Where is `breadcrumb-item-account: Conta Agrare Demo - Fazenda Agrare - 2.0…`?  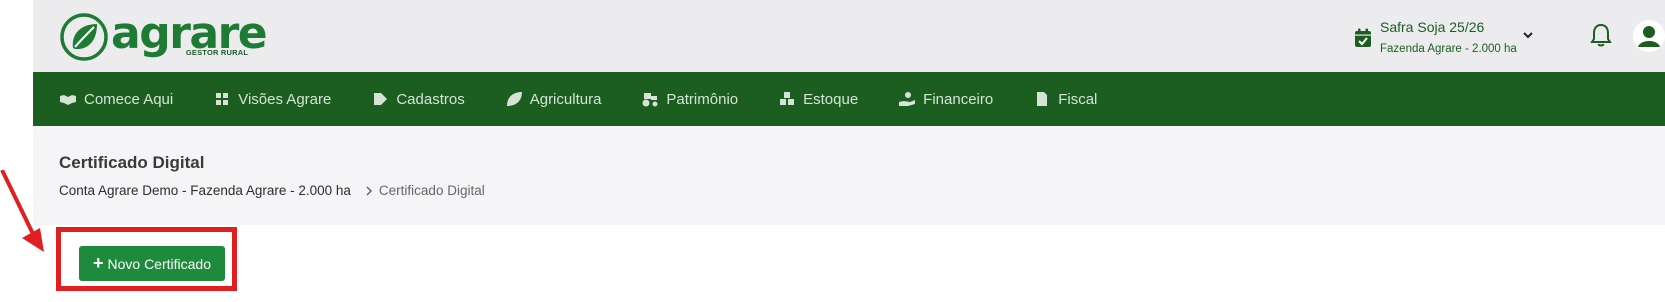
breadcrumb-item-account: Conta Agrare Demo - Fazenda Agrare - 2.0… is located at coordinates (205, 190).